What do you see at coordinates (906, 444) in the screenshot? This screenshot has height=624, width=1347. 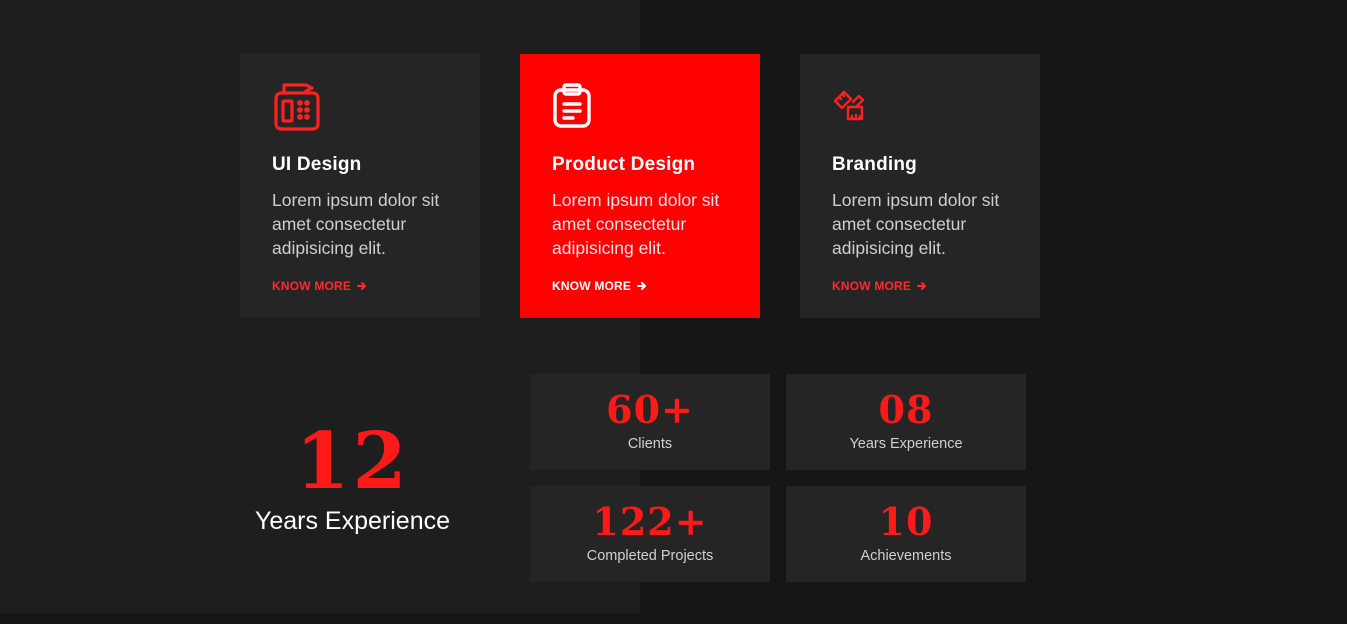 I see `stat-label: Years Experience` at bounding box center [906, 444].